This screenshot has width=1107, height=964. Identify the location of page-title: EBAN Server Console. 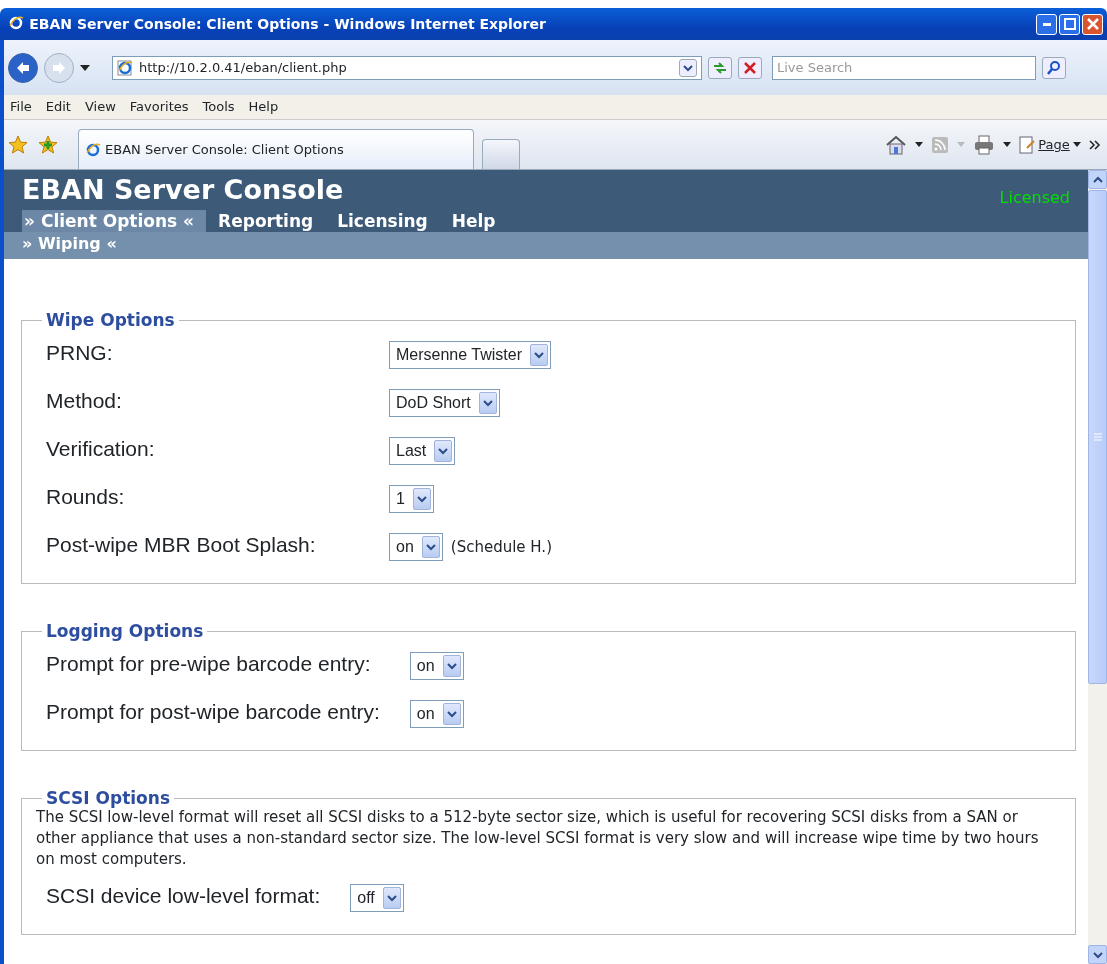
(183, 190).